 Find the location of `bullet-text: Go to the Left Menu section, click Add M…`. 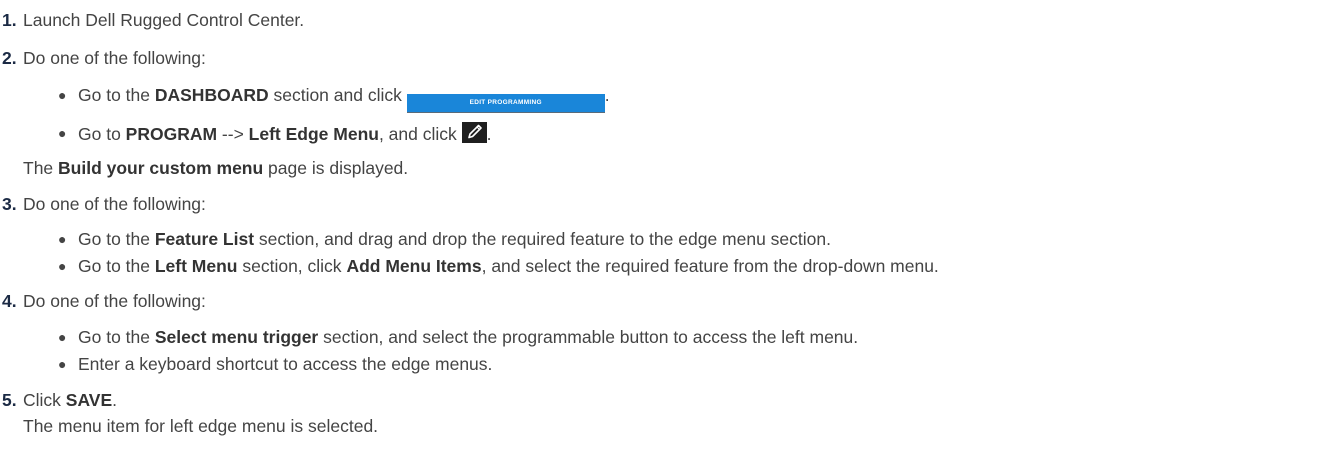

bullet-text: Go to the Left Menu section, click Add M… is located at coordinates (508, 266).